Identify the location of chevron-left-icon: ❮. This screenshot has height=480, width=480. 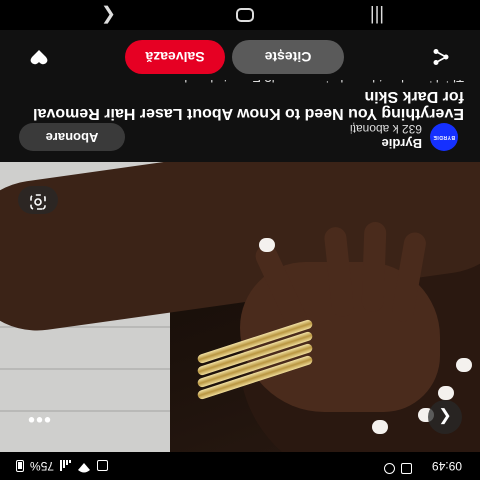
(445, 416).